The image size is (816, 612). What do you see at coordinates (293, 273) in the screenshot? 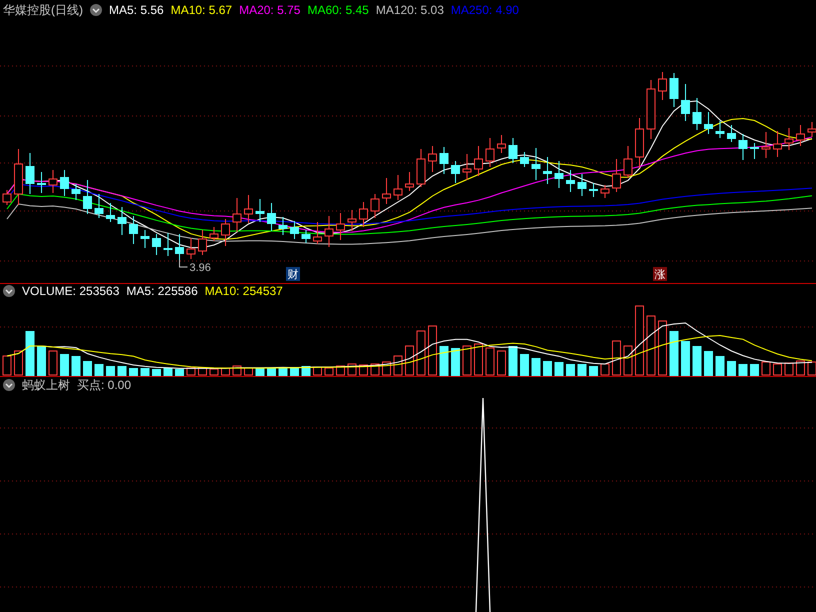
I see `event-marker: 财` at bounding box center [293, 273].